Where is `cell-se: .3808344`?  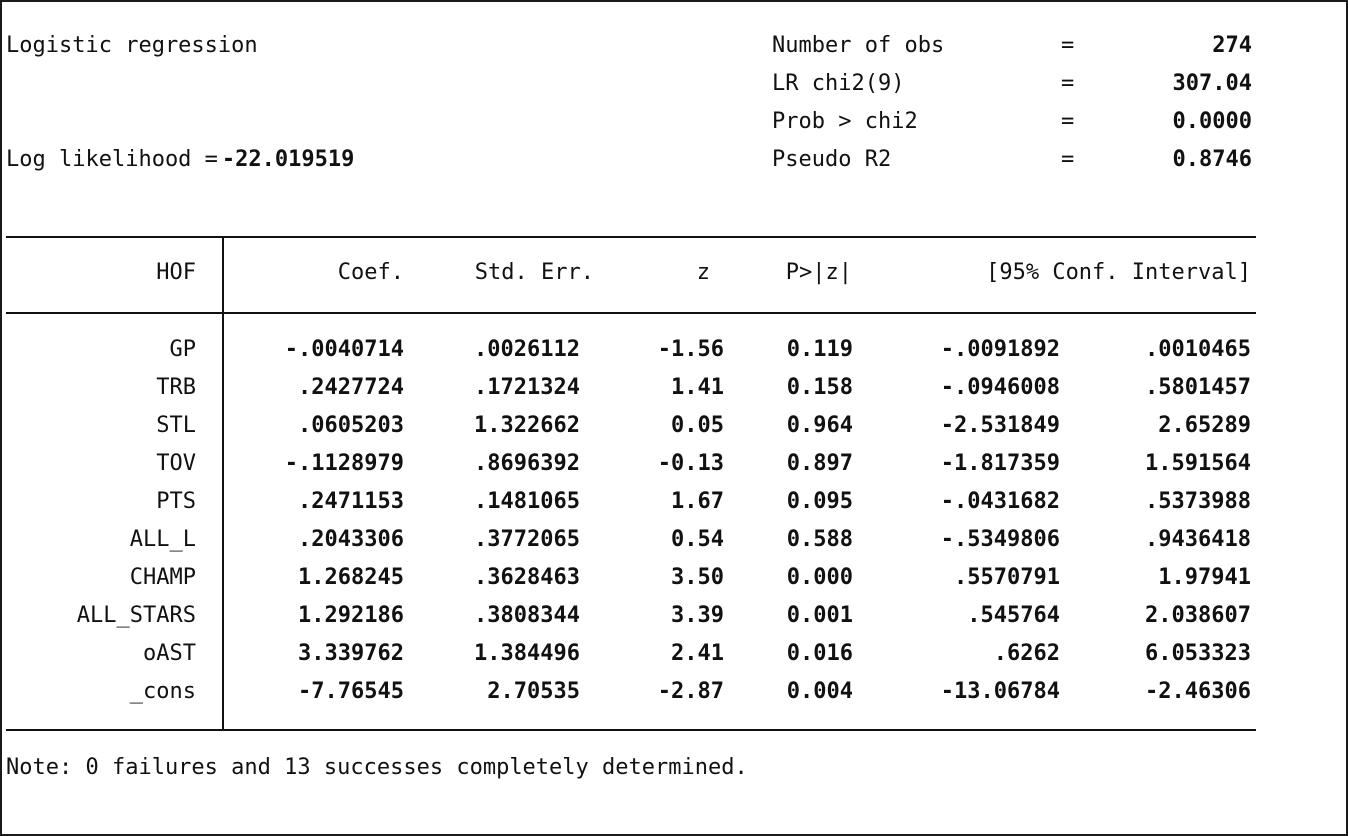 cell-se: .3808344 is located at coordinates (527, 615).